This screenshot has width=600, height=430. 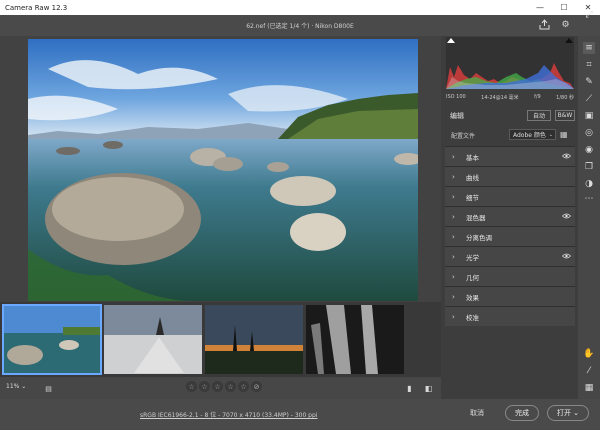 What do you see at coordinates (48, 388) in the screenshot?
I see `filmstrip-sort-icon: ▤` at bounding box center [48, 388].